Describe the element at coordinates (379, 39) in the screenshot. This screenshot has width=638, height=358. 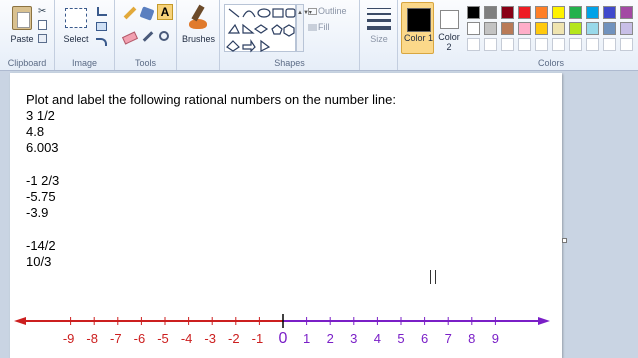
I see `size-button-label: Size` at that location.